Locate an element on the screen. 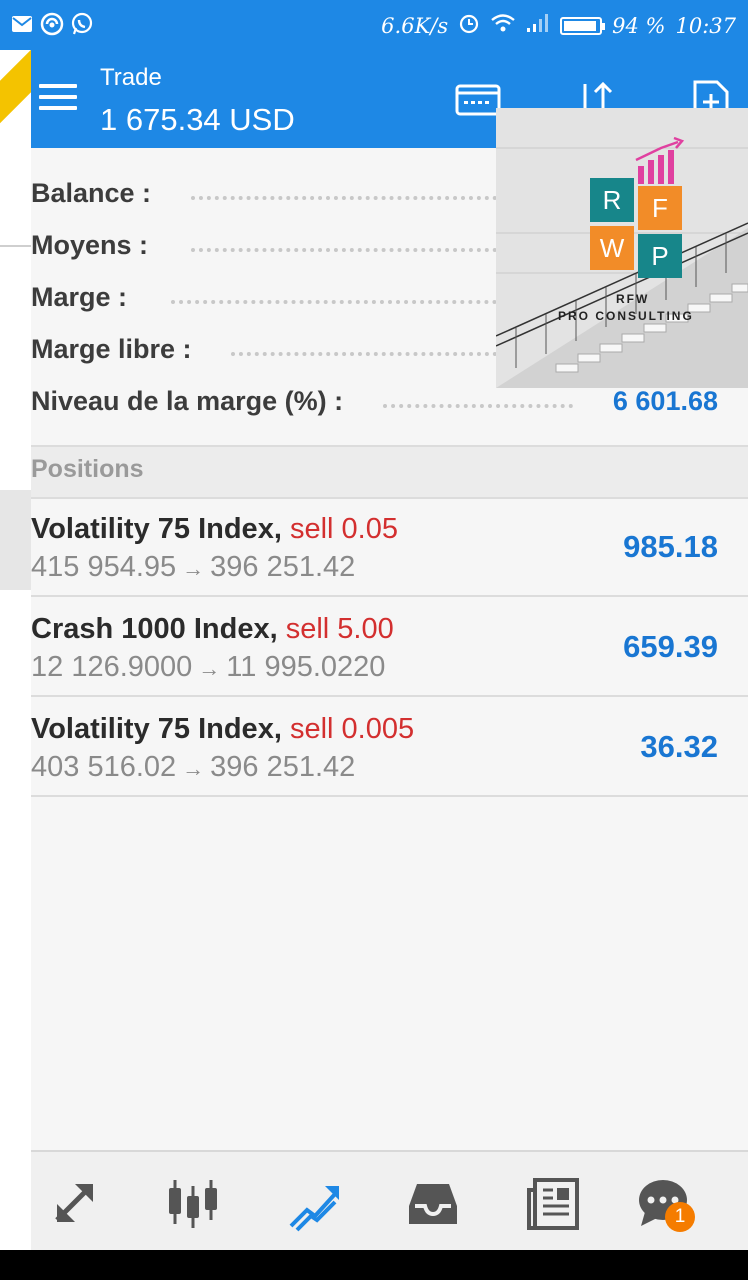 The image size is (748, 1280). card-icon is located at coordinates (478, 100).